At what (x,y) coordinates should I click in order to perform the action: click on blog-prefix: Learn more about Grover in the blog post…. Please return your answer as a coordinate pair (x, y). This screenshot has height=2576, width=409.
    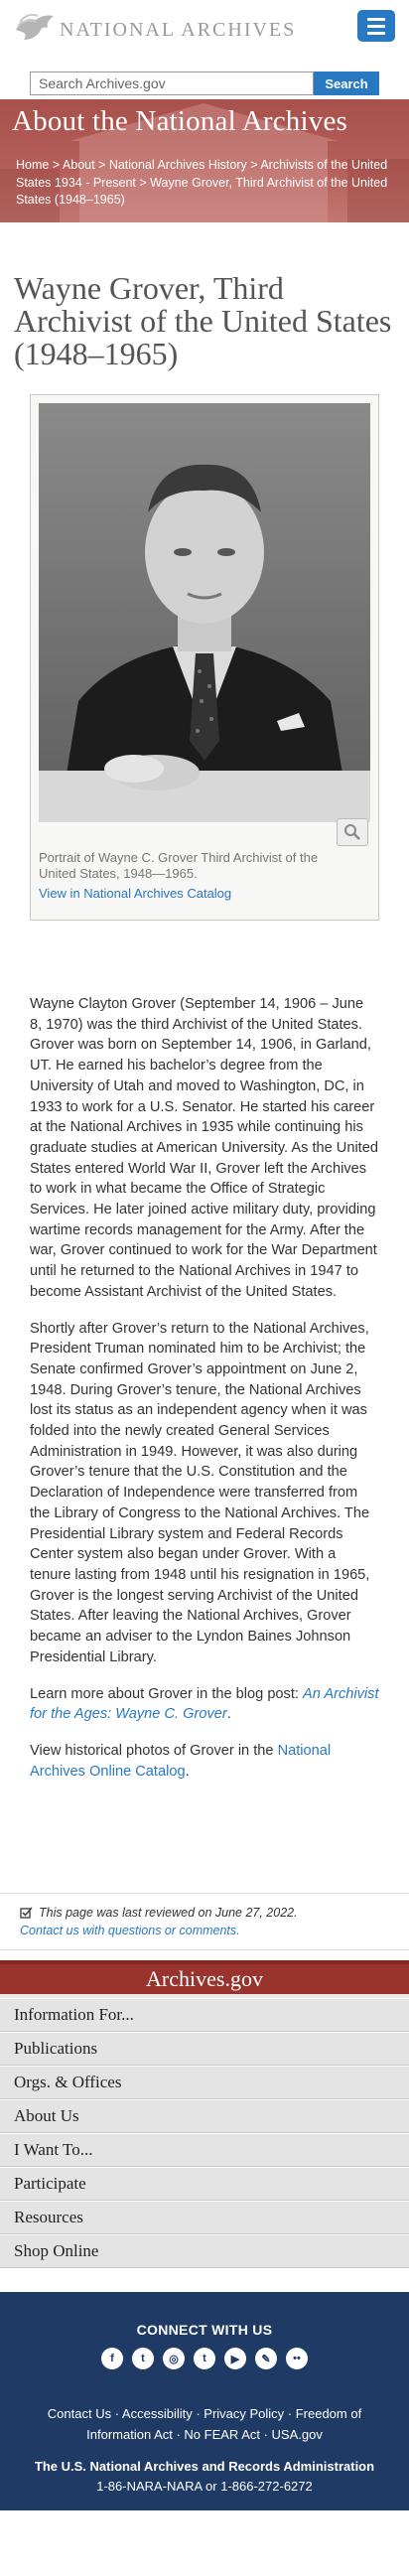
    Looking at the image, I should click on (167, 1694).